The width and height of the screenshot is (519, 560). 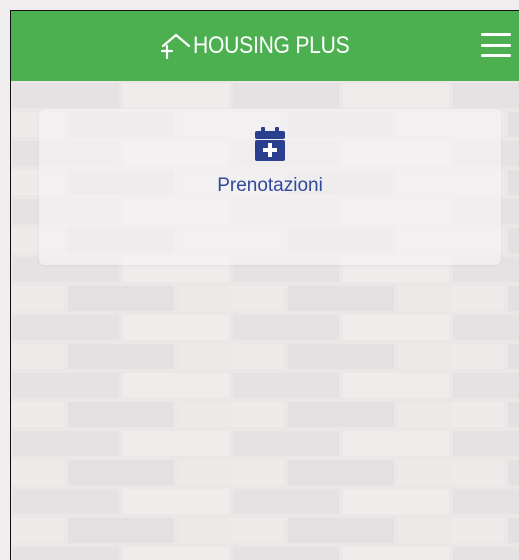 I want to click on hamburger-menu-icon, so click(x=496, y=45).